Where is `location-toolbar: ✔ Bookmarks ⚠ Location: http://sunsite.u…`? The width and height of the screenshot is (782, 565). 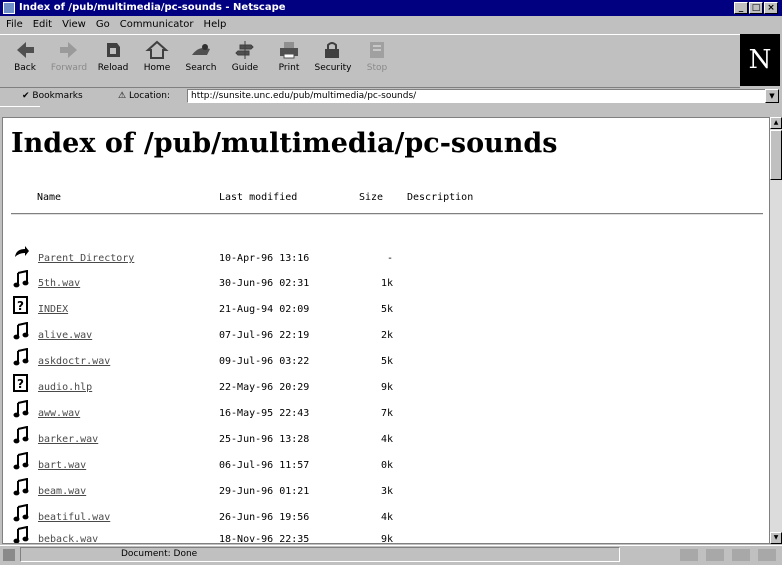 location-toolbar: ✔ Bookmarks ⚠ Location: http://sunsite.u… is located at coordinates (391, 96).